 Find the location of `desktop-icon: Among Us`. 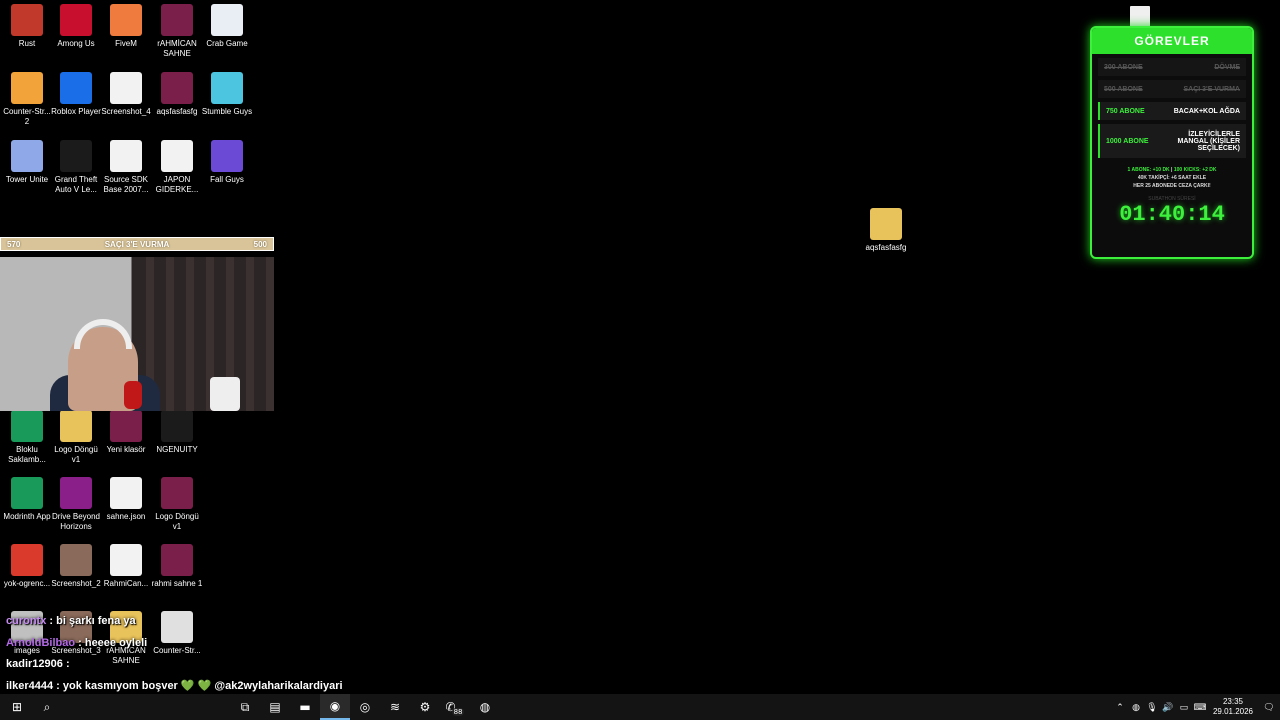

desktop-icon: Among Us is located at coordinates (76, 26).